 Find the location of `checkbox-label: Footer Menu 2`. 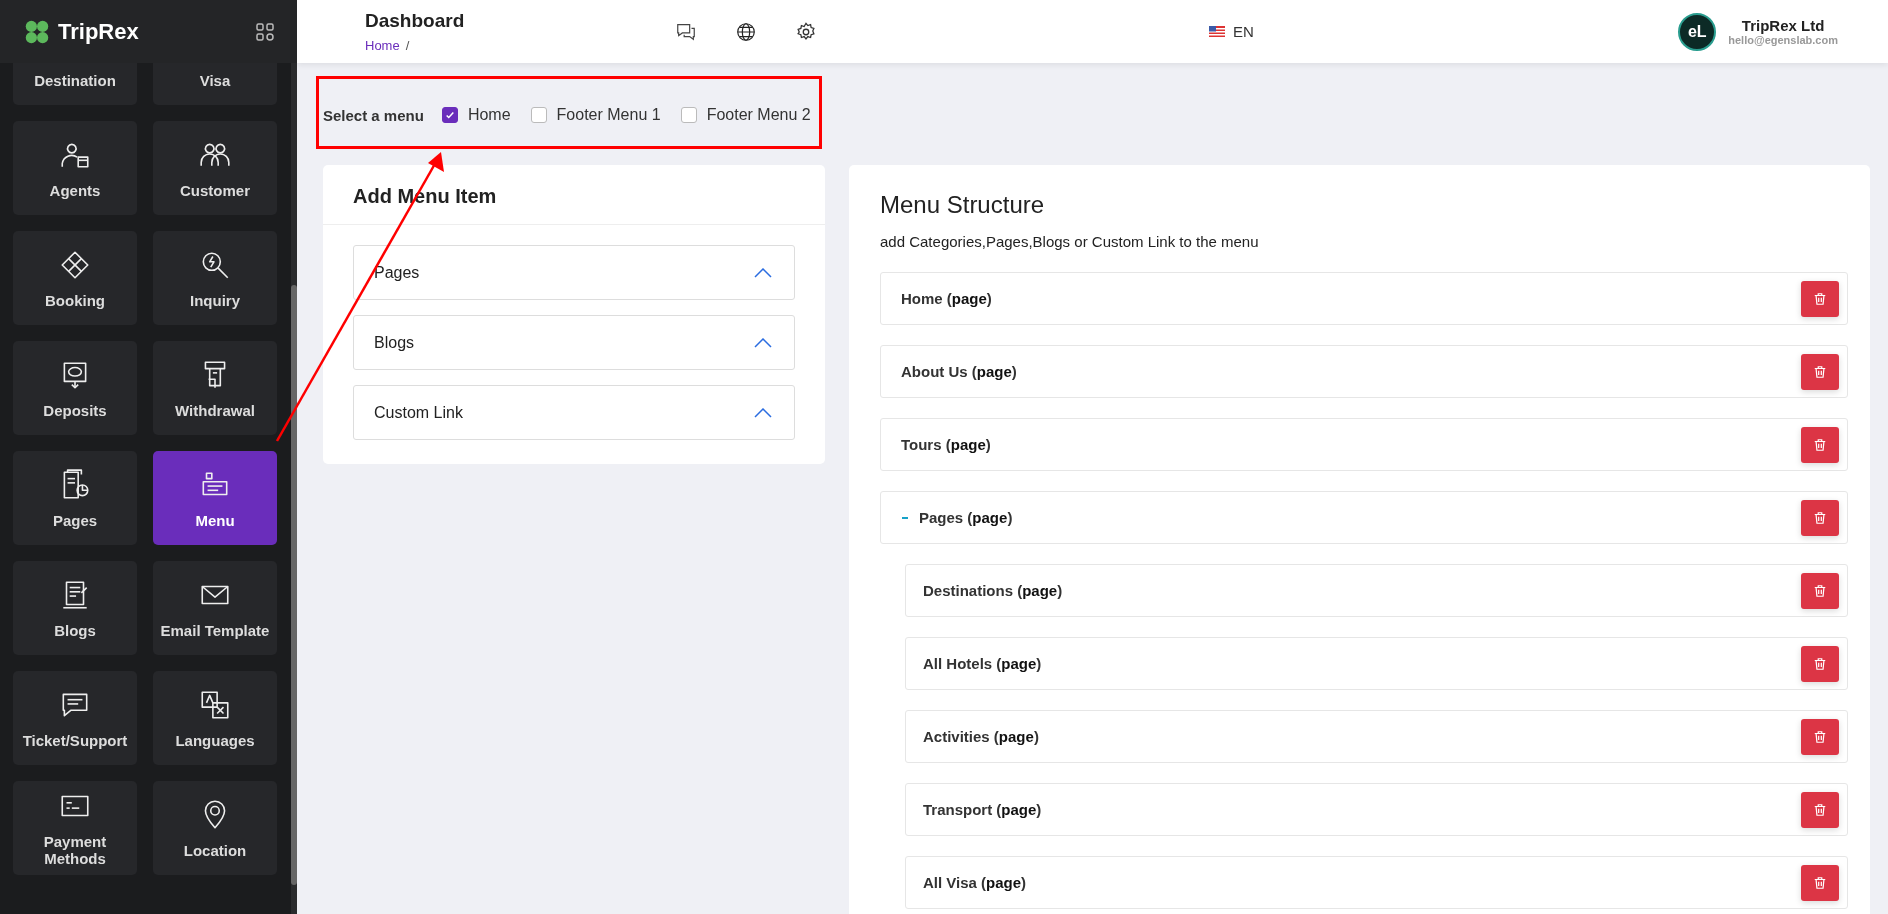

checkbox-label: Footer Menu 2 is located at coordinates (758, 115).